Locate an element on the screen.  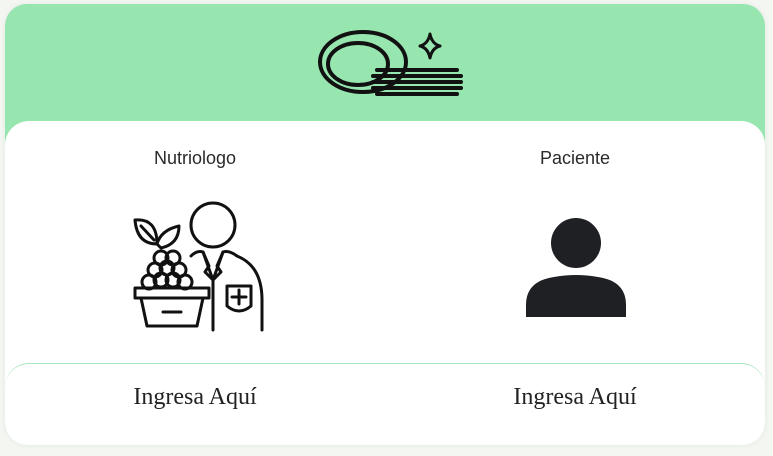
patient-title: Paciente is located at coordinates (575, 158).